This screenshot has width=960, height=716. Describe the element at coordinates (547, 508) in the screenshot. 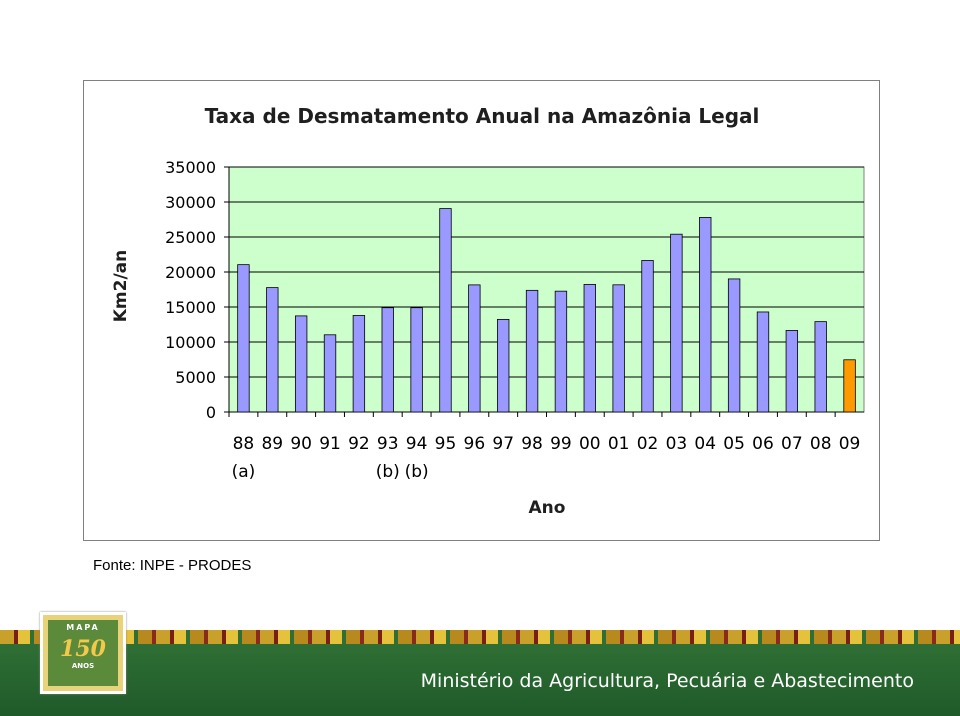

I see `x-axis-label: Ano` at that location.